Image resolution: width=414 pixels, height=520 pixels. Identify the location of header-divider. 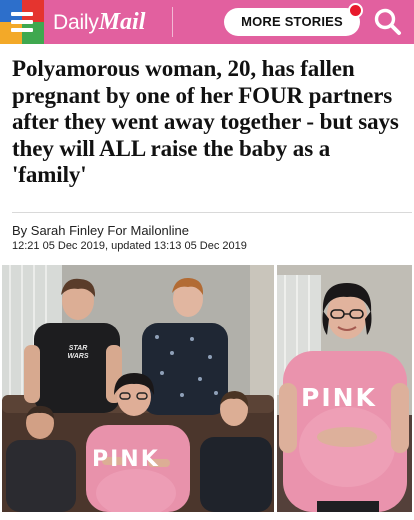
(172, 22).